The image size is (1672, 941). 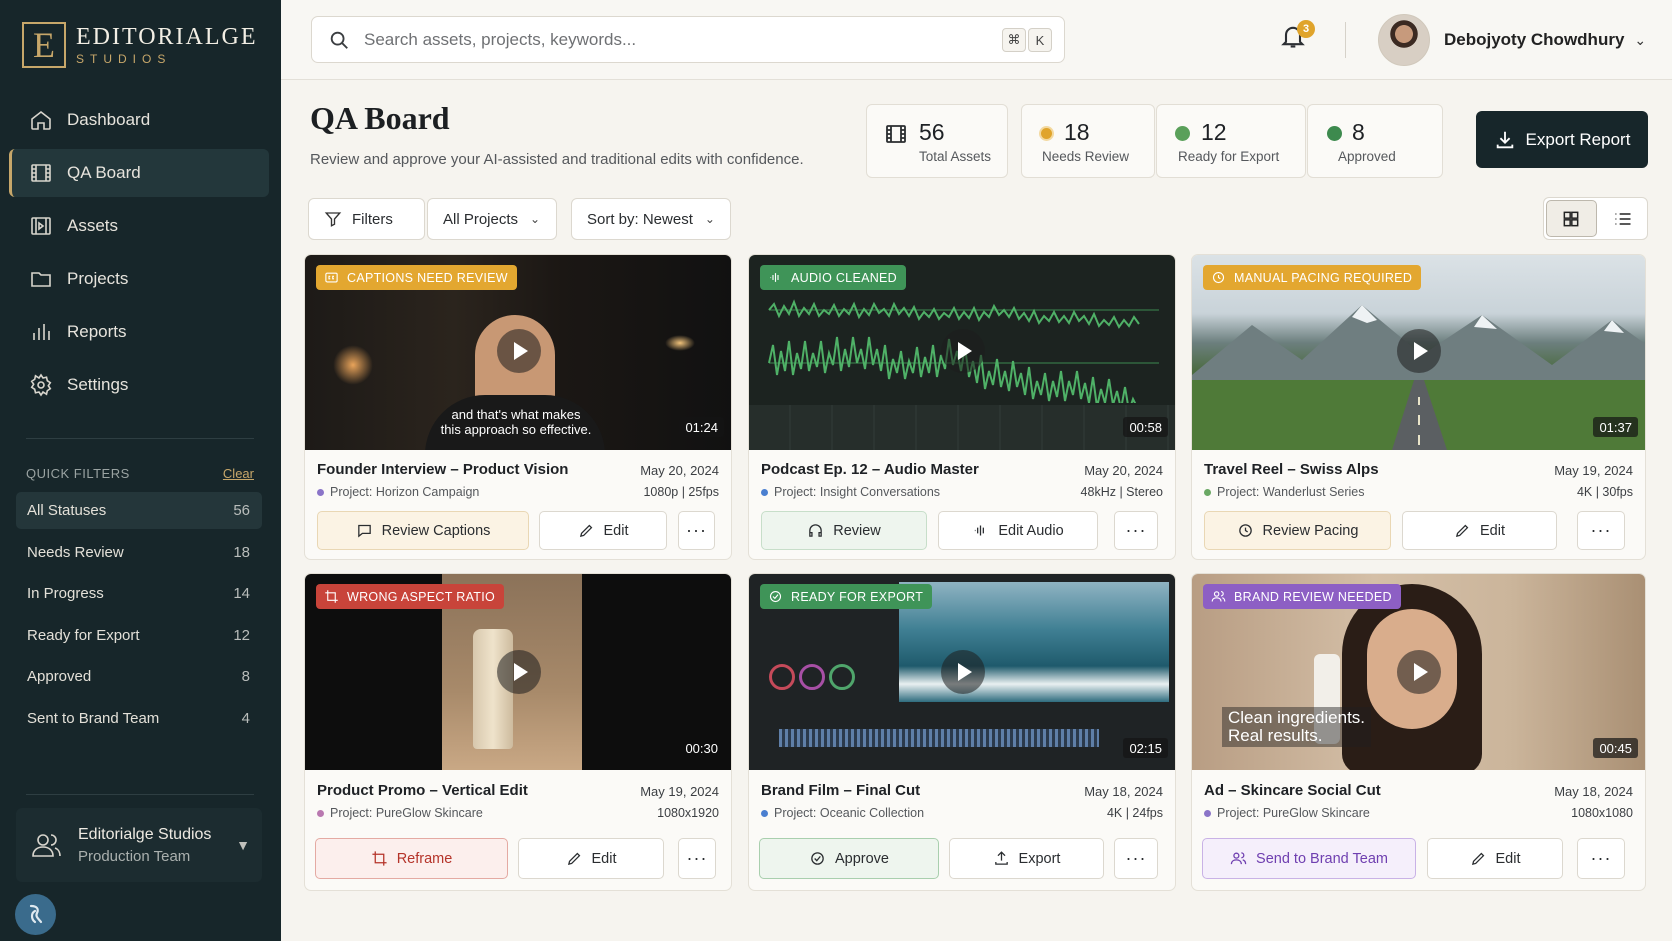 What do you see at coordinates (1182, 133) in the screenshot?
I see `status-dot` at bounding box center [1182, 133].